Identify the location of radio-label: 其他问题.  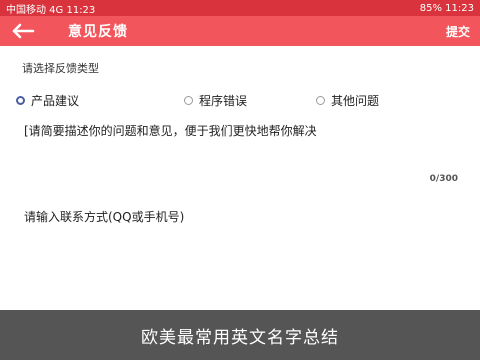
(355, 100).